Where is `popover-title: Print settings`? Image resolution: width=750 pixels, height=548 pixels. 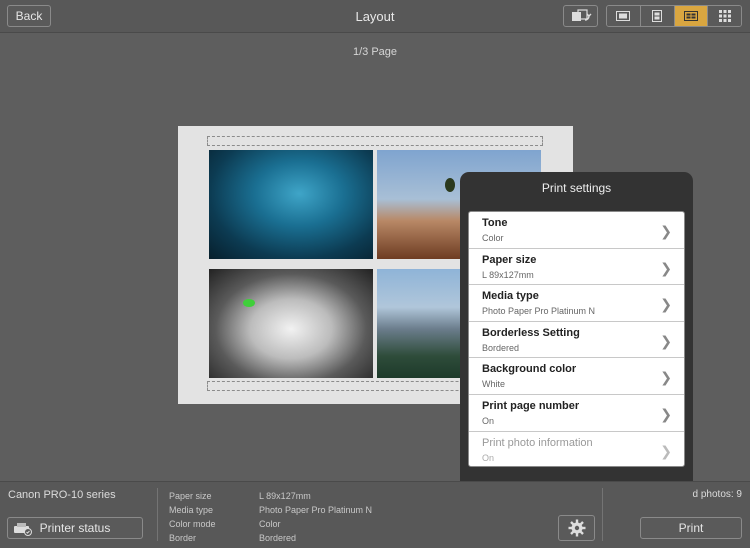
popover-title: Print settings is located at coordinates (576, 188).